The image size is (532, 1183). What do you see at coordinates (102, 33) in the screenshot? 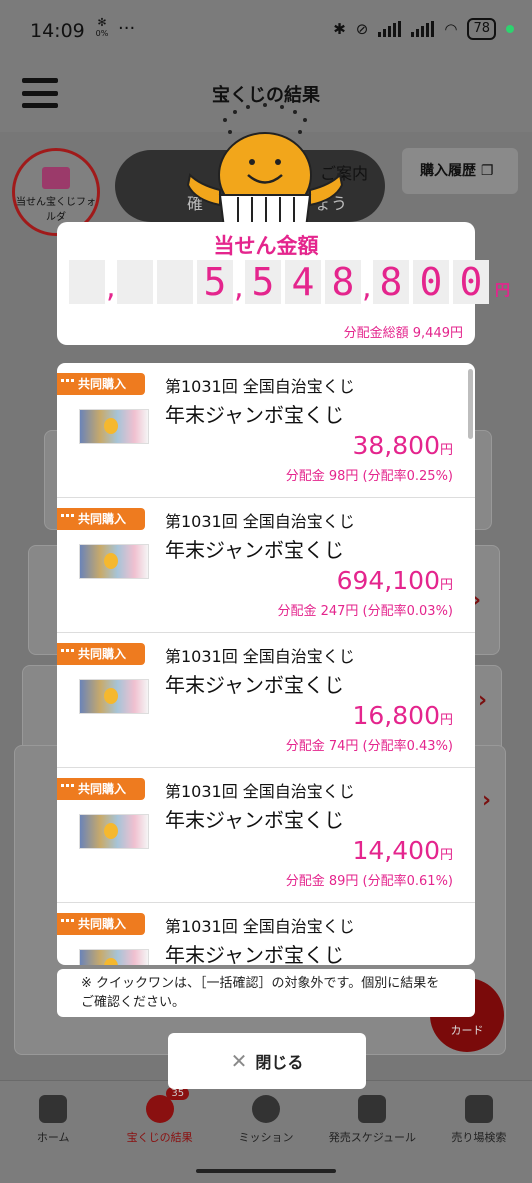
I see `fan-percent: 0%` at bounding box center [102, 33].